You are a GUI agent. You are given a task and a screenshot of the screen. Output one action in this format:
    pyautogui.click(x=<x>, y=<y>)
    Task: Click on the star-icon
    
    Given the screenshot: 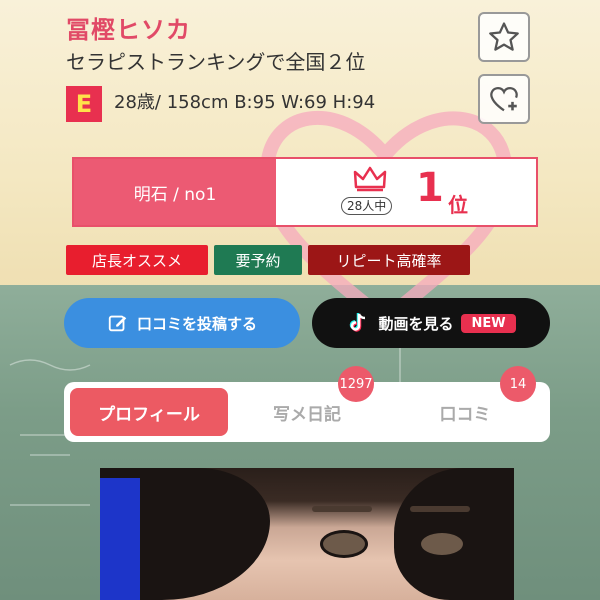 What is the action you would take?
    pyautogui.click(x=504, y=36)
    